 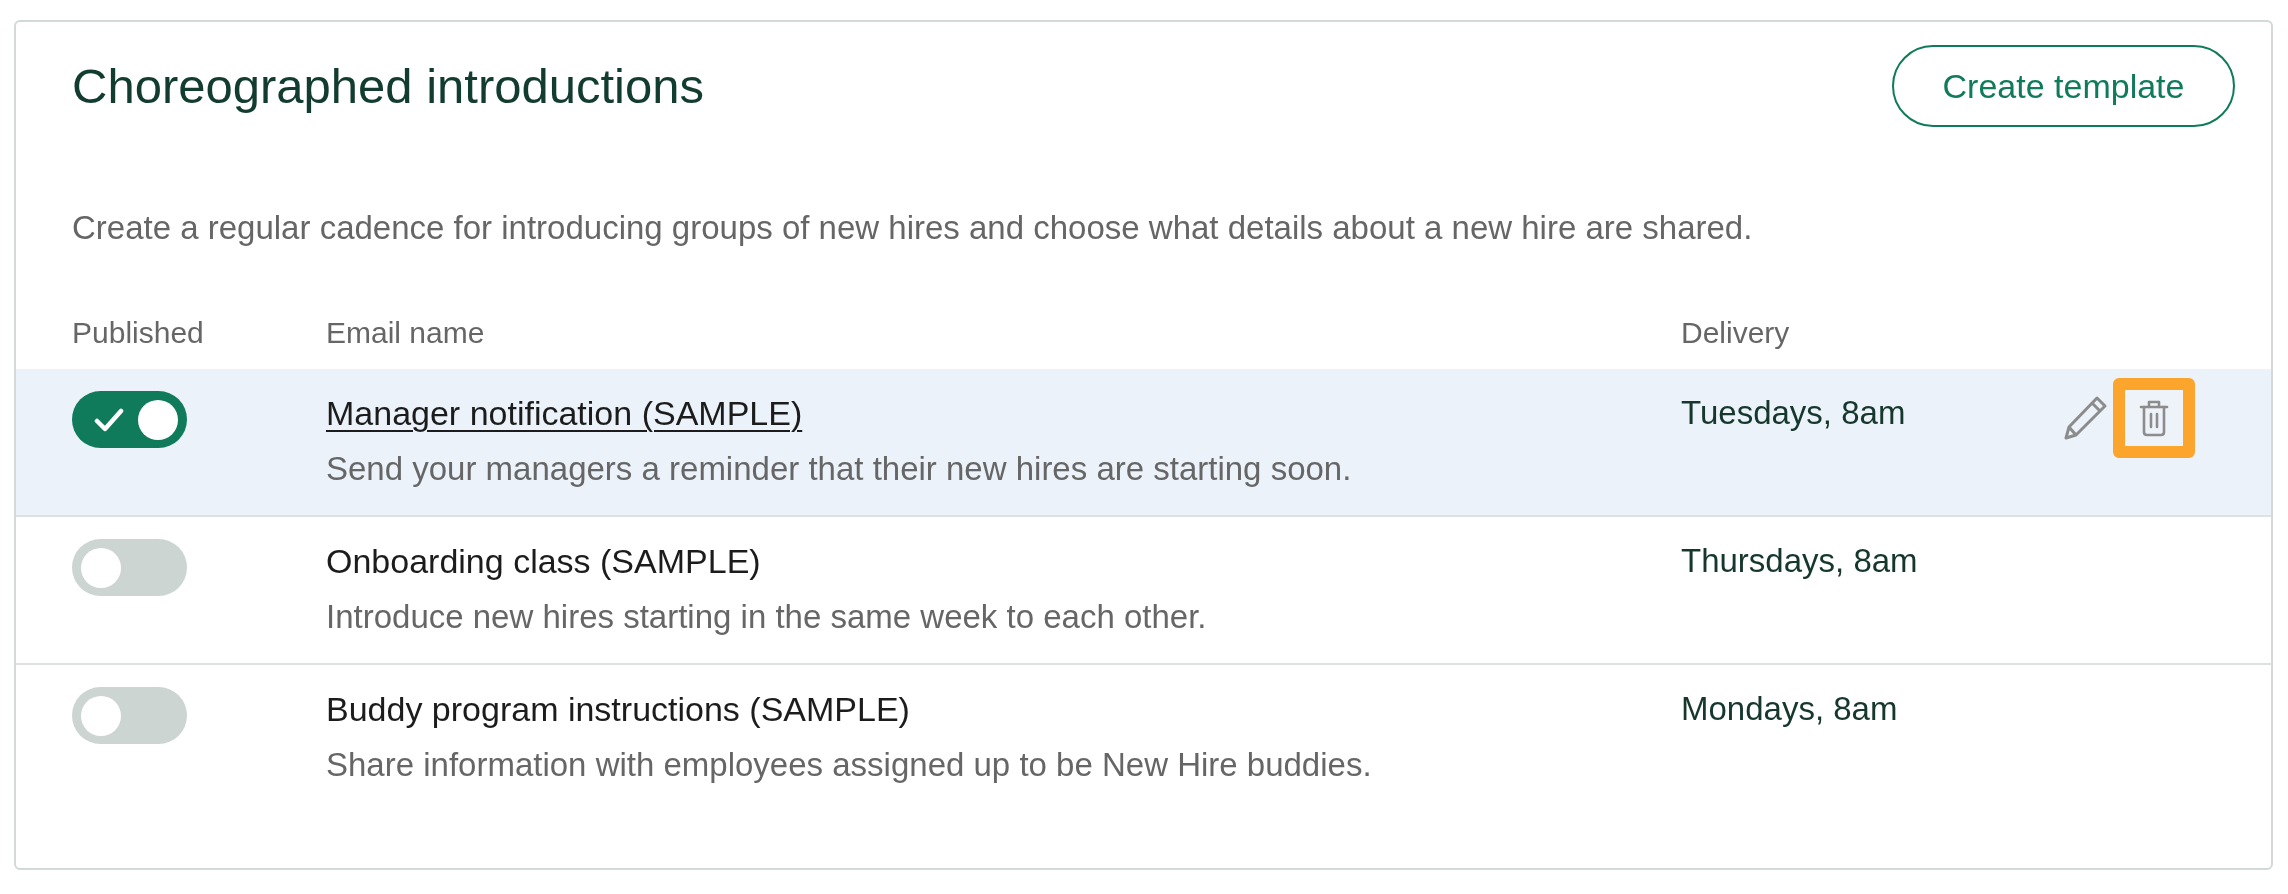 I want to click on create-template-button: Create template, so click(x=2063, y=86).